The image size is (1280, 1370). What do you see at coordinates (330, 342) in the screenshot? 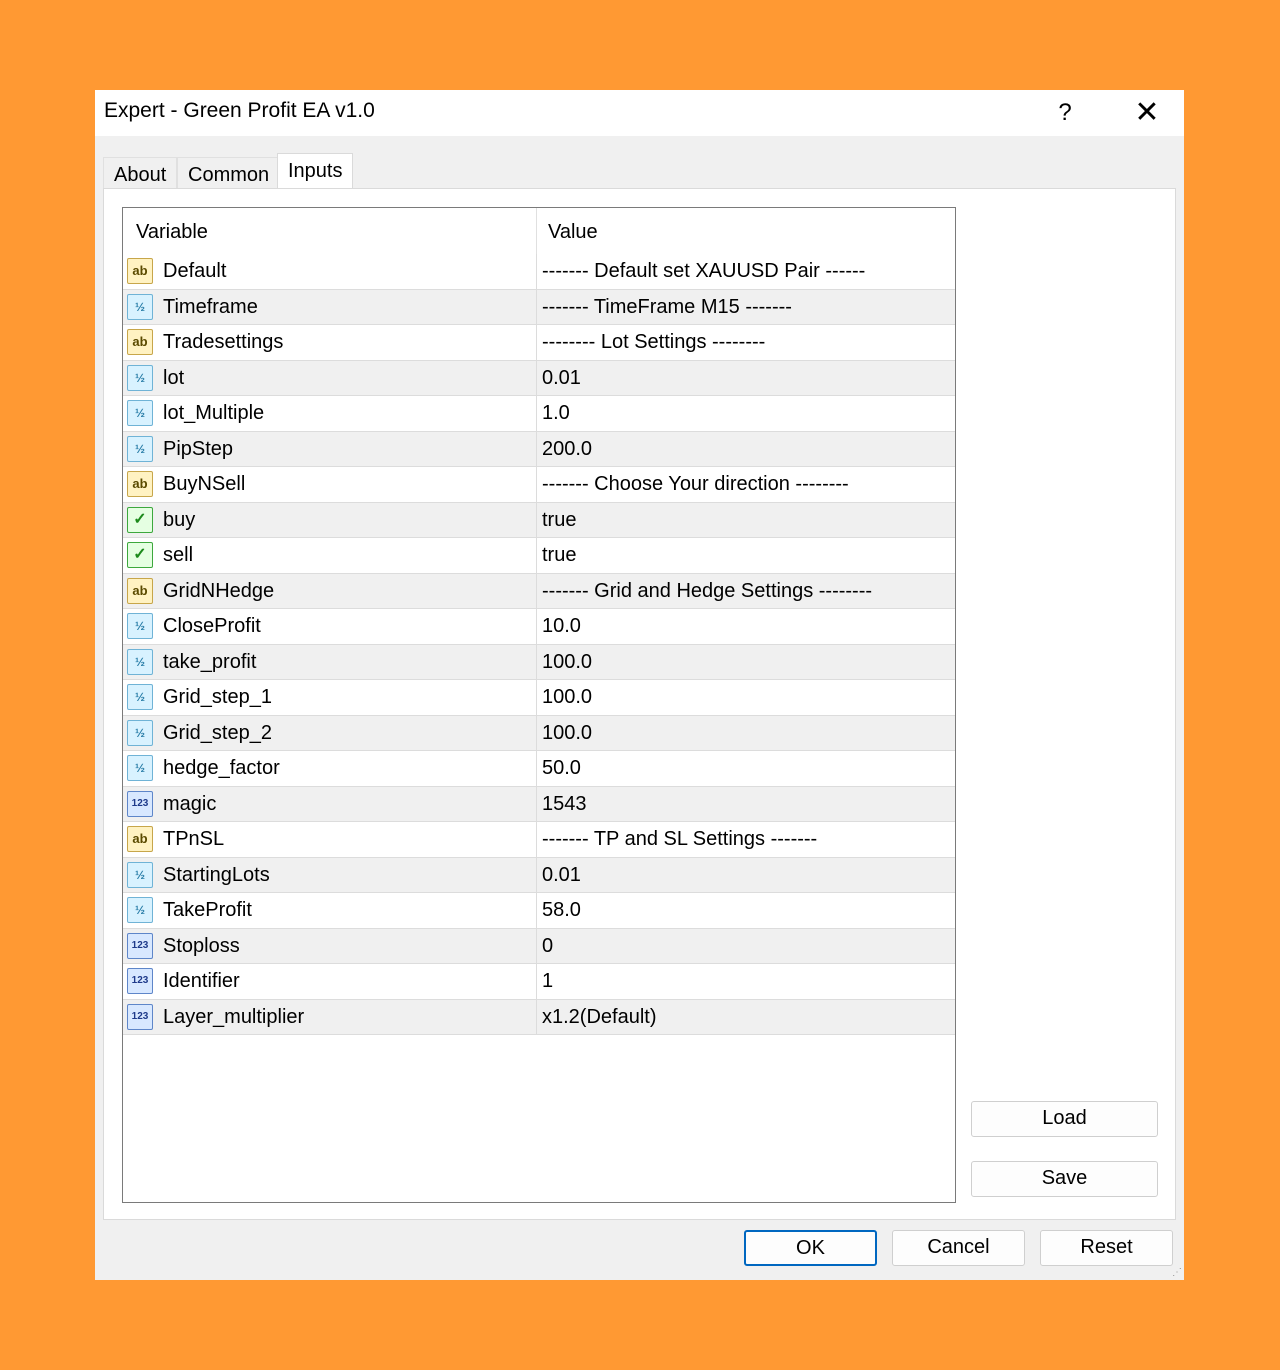
I see `variable-cell: ab Tradesettings` at bounding box center [330, 342].